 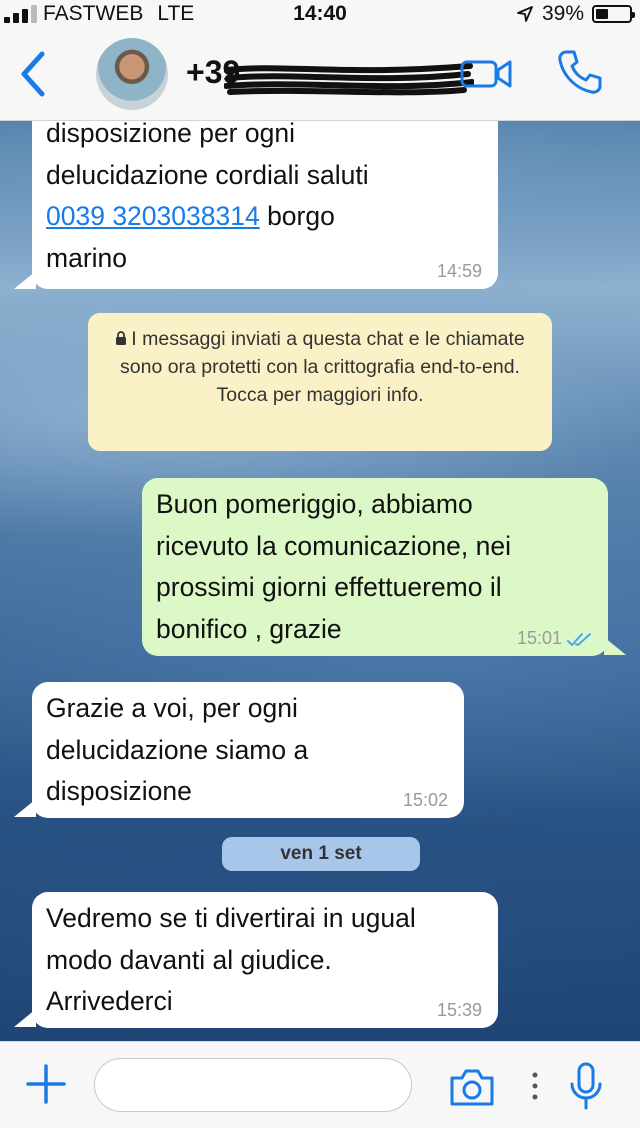 What do you see at coordinates (486, 74) in the screenshot?
I see `video-call-icon` at bounding box center [486, 74].